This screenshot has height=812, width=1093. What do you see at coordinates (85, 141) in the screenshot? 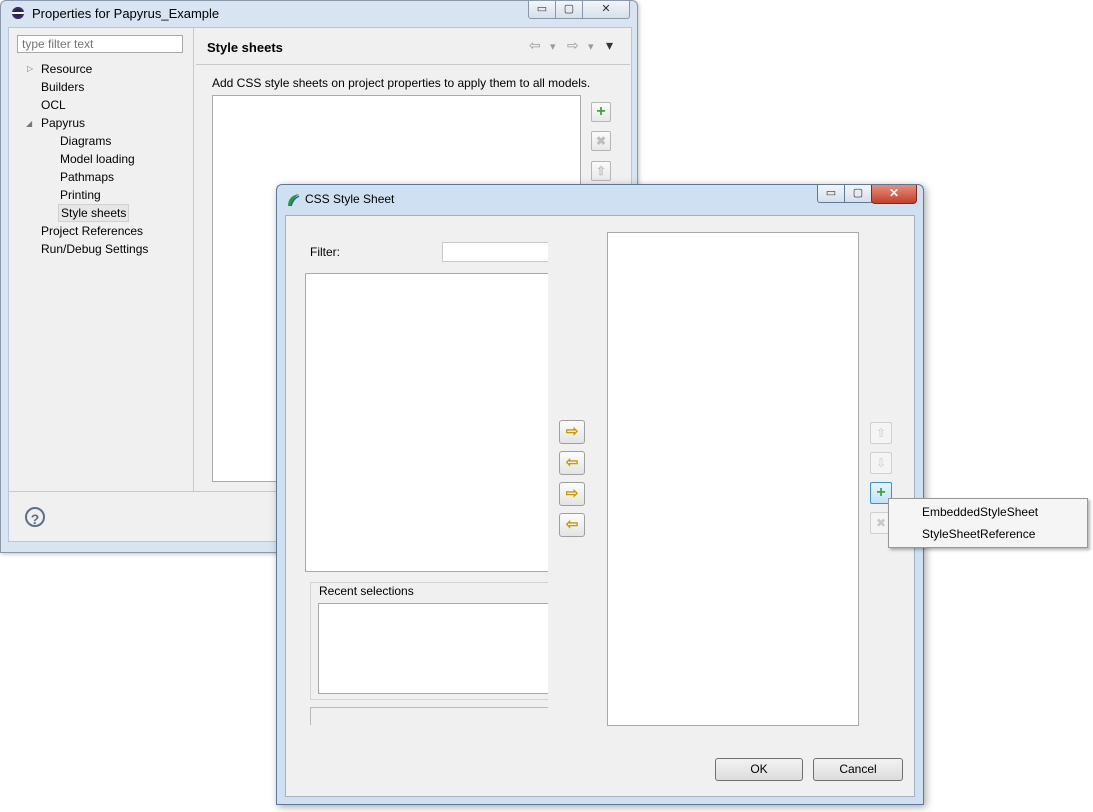
I see `tree-item-diagrams: Diagrams` at bounding box center [85, 141].